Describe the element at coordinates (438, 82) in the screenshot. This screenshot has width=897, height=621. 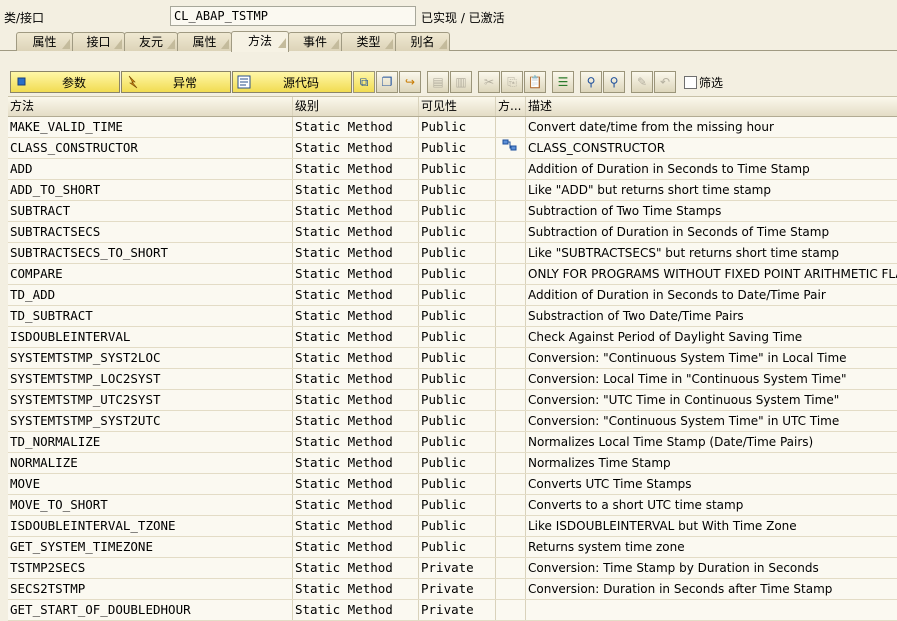
I see `insert-row-button: ▤` at that location.